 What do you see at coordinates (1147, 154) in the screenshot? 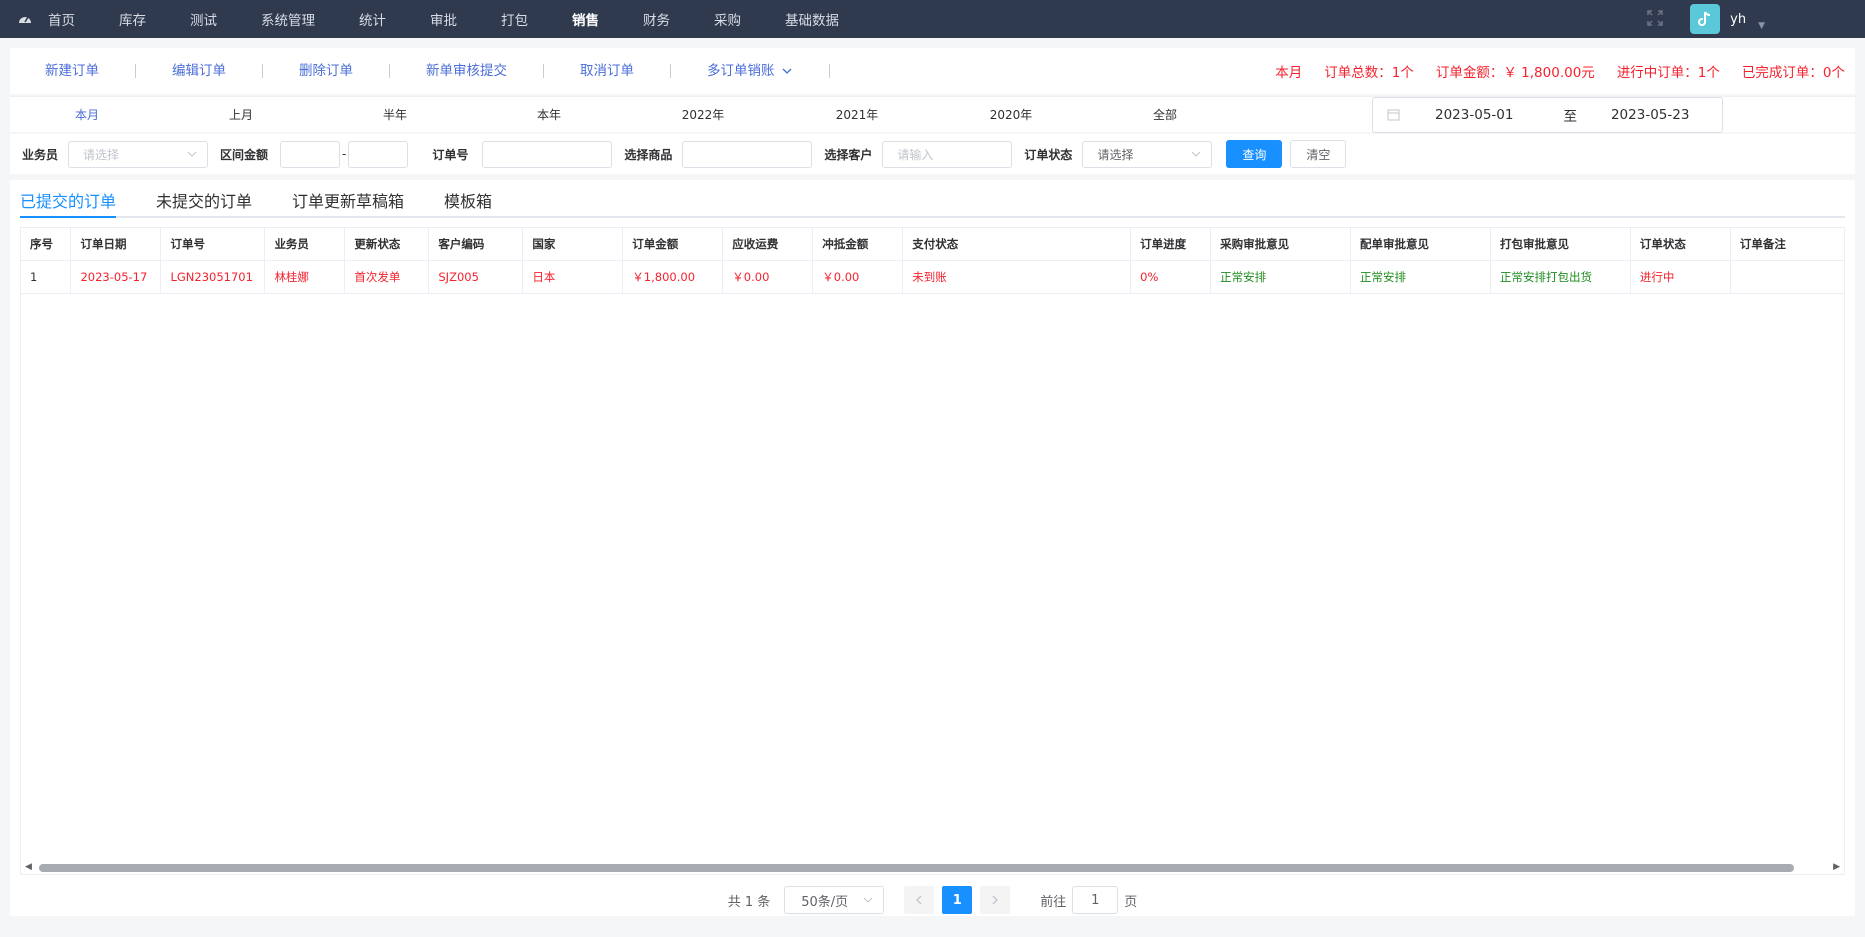
I see `order-status-select: 请选择` at bounding box center [1147, 154].